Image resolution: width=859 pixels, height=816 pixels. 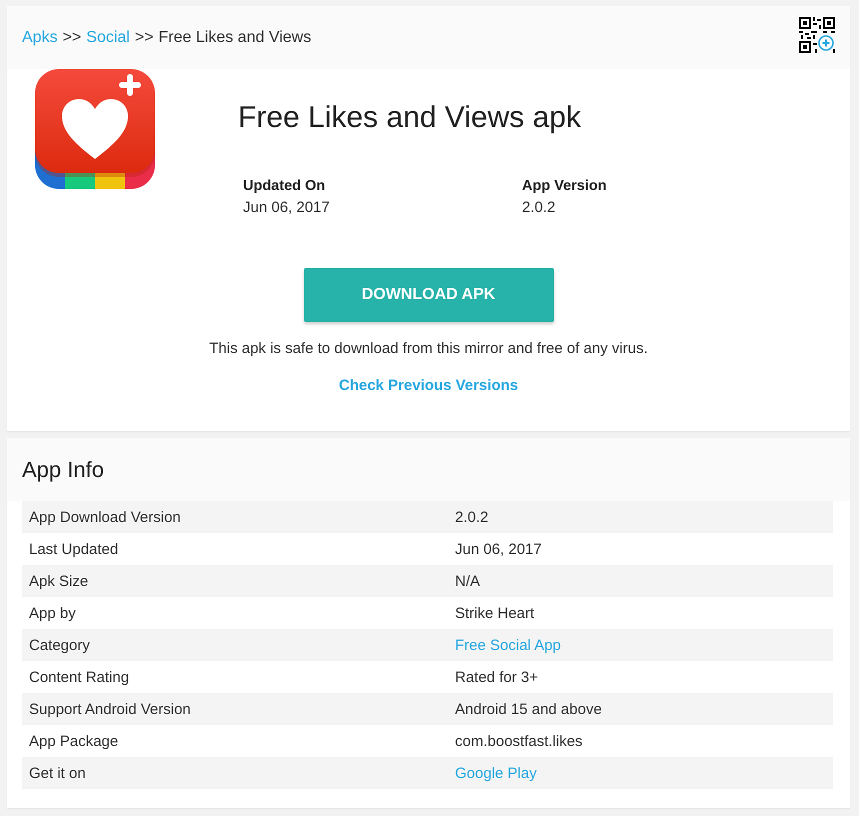 What do you see at coordinates (640, 709) in the screenshot?
I see `table-cell: Android 15 and above` at bounding box center [640, 709].